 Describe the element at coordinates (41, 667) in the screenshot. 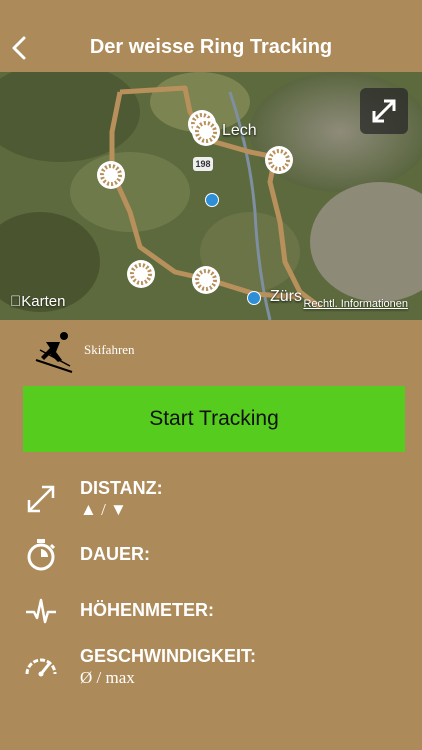

I see `speedometer-icon` at that location.